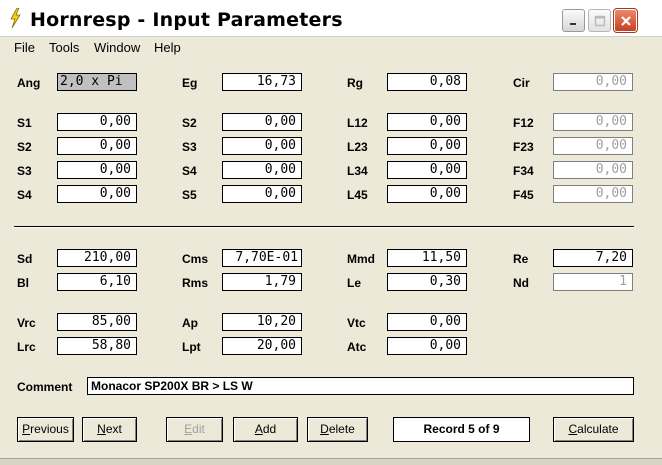  What do you see at coordinates (262, 258) in the screenshot?
I see `cms-field: 7,70E-01` at bounding box center [262, 258].